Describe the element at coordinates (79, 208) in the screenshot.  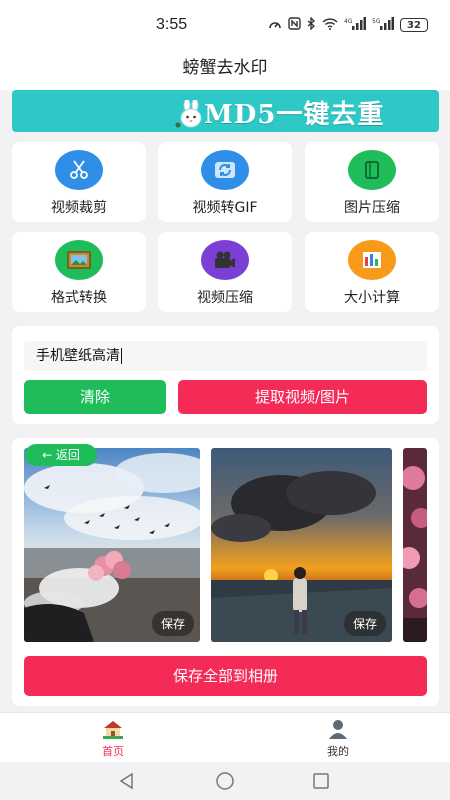
I see `tool-label: 视频裁剪` at that location.